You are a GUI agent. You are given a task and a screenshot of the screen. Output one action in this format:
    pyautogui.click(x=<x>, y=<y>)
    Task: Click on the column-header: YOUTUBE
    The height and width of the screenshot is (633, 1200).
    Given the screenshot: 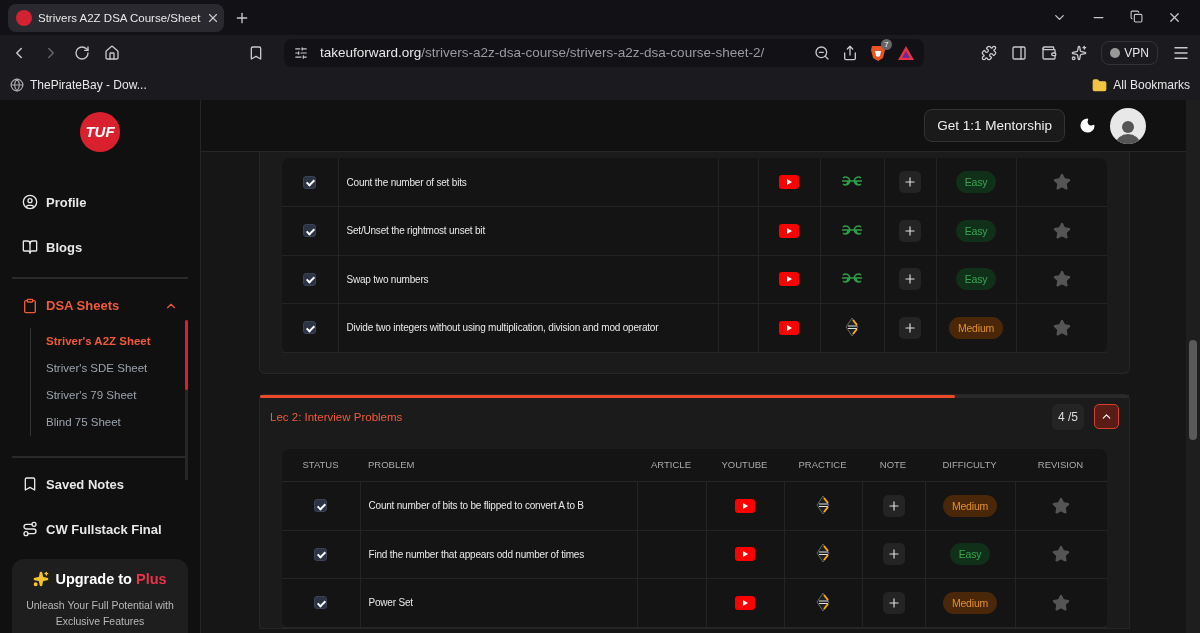 What is the action you would take?
    pyautogui.click(x=745, y=465)
    